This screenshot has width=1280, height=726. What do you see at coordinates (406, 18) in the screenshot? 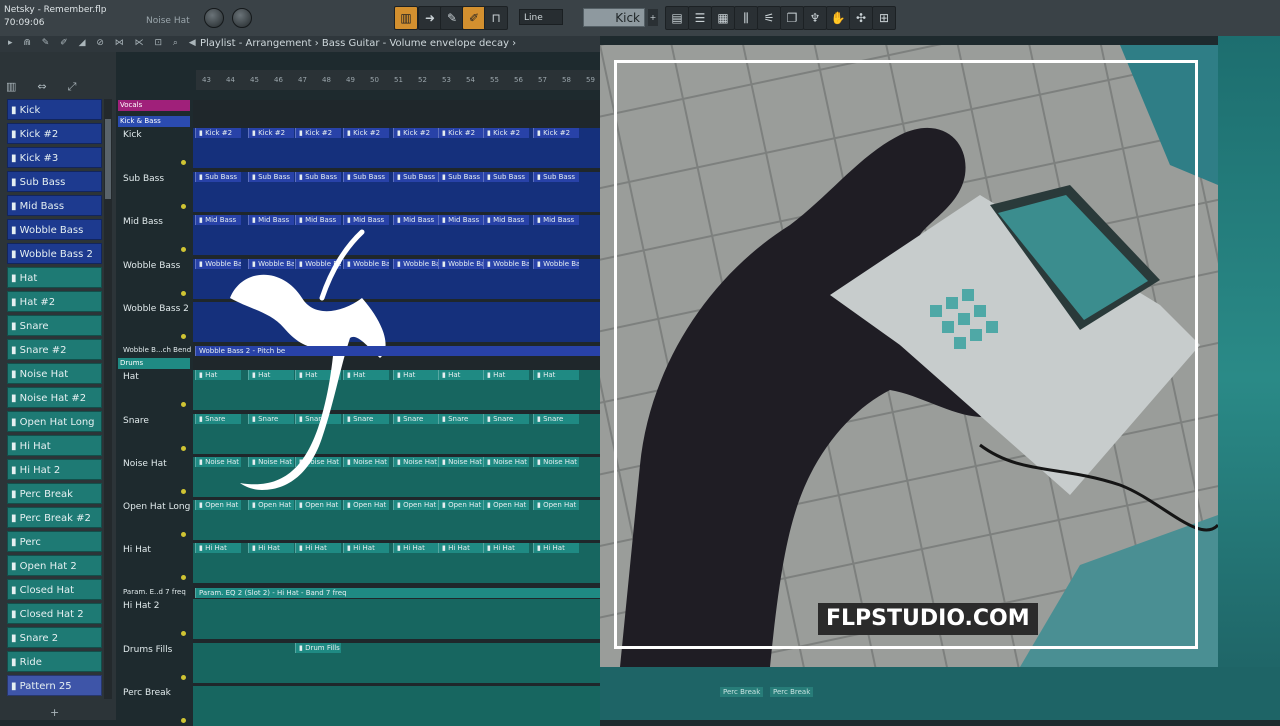
I see `piano-roll-icon: ▥` at bounding box center [406, 18].